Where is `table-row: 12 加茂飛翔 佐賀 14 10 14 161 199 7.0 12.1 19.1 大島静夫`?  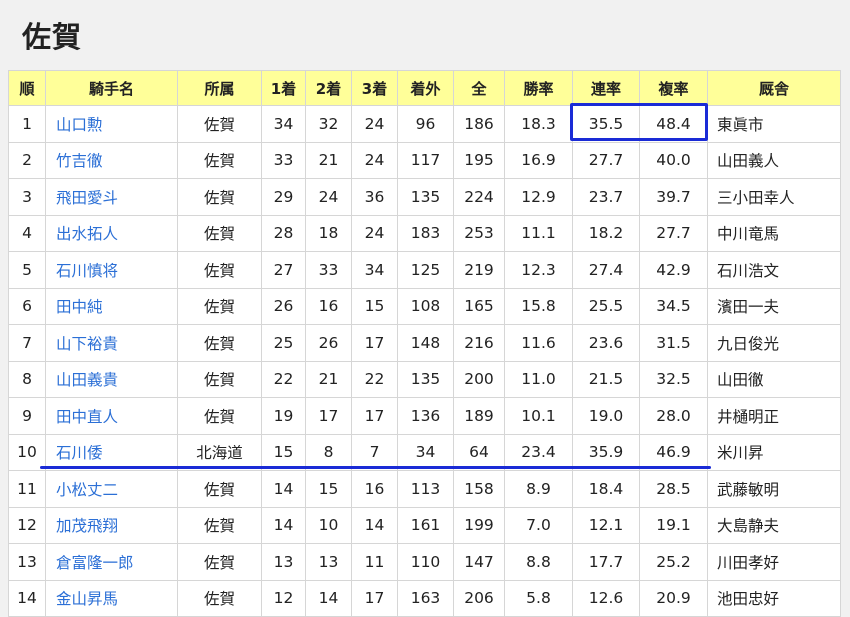 table-row: 12 加茂飛翔 佐賀 14 10 14 161 199 7.0 12.1 19.1 大島静夫 is located at coordinates (424, 525).